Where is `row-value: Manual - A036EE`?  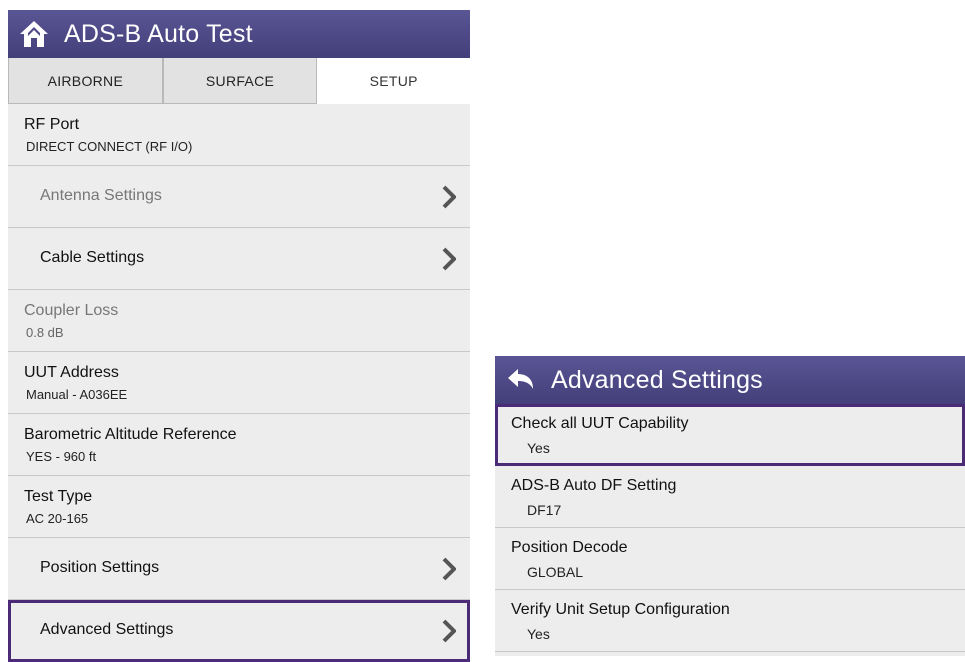
row-value: Manual - A036EE is located at coordinates (77, 394).